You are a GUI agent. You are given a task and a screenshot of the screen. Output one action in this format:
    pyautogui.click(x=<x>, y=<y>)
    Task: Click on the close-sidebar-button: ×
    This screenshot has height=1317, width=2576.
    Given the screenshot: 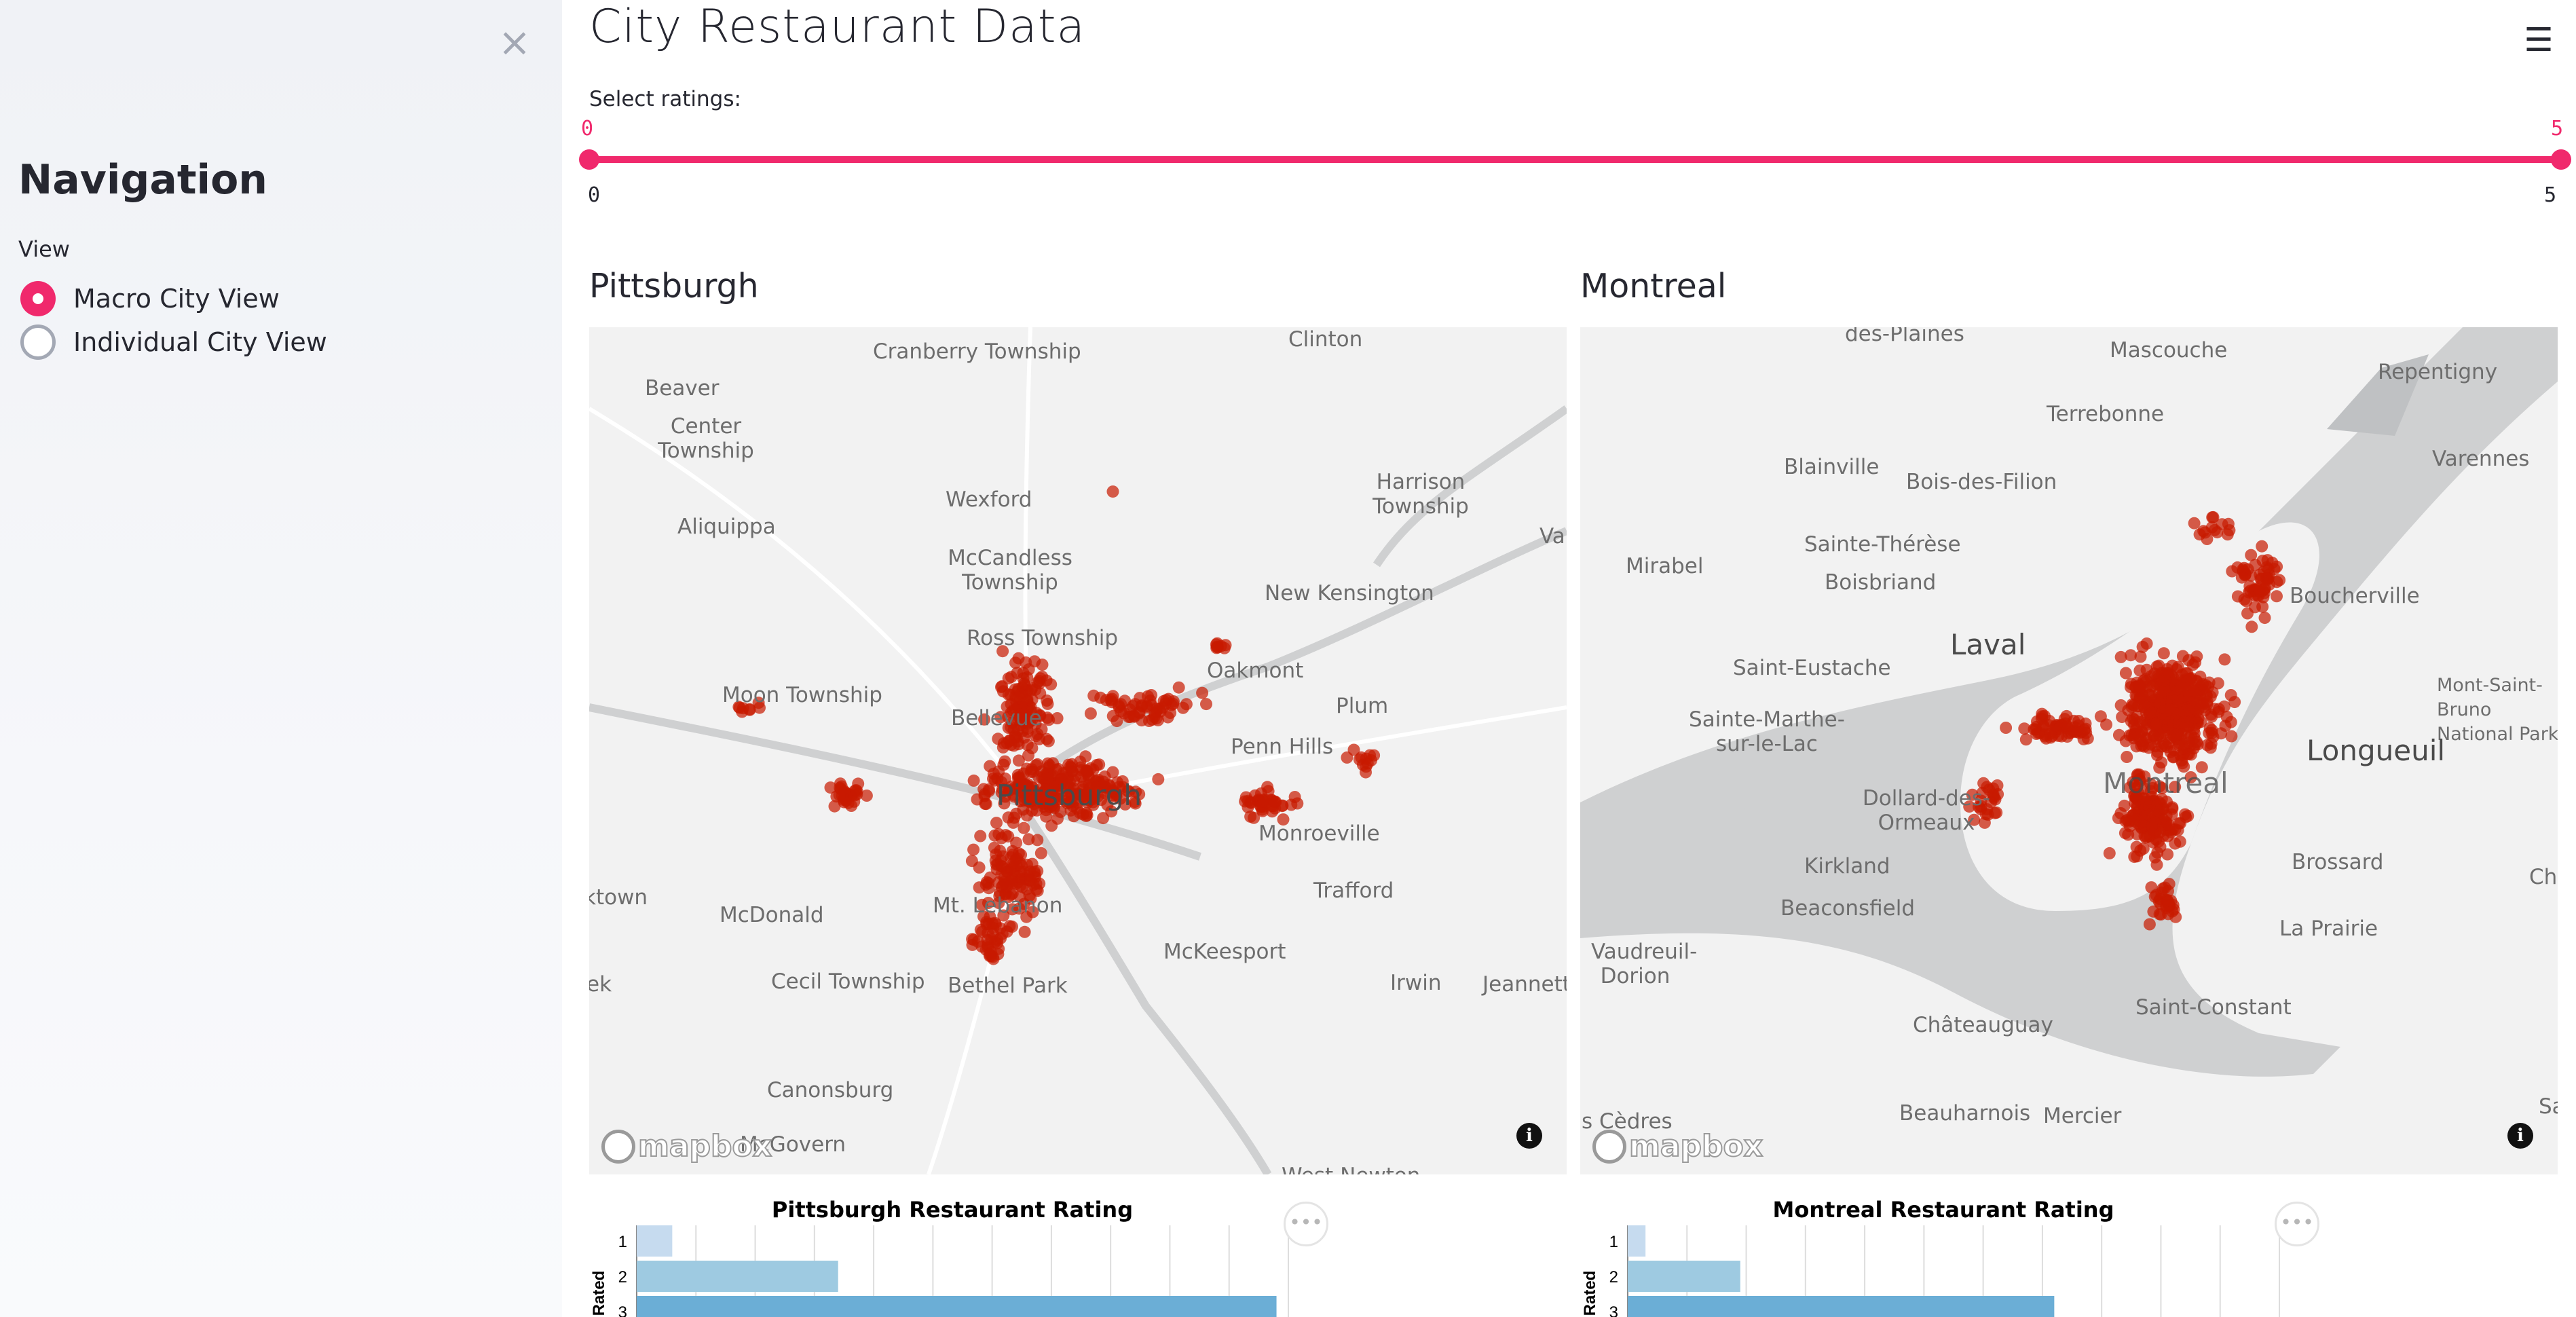 What is the action you would take?
    pyautogui.click(x=514, y=42)
    